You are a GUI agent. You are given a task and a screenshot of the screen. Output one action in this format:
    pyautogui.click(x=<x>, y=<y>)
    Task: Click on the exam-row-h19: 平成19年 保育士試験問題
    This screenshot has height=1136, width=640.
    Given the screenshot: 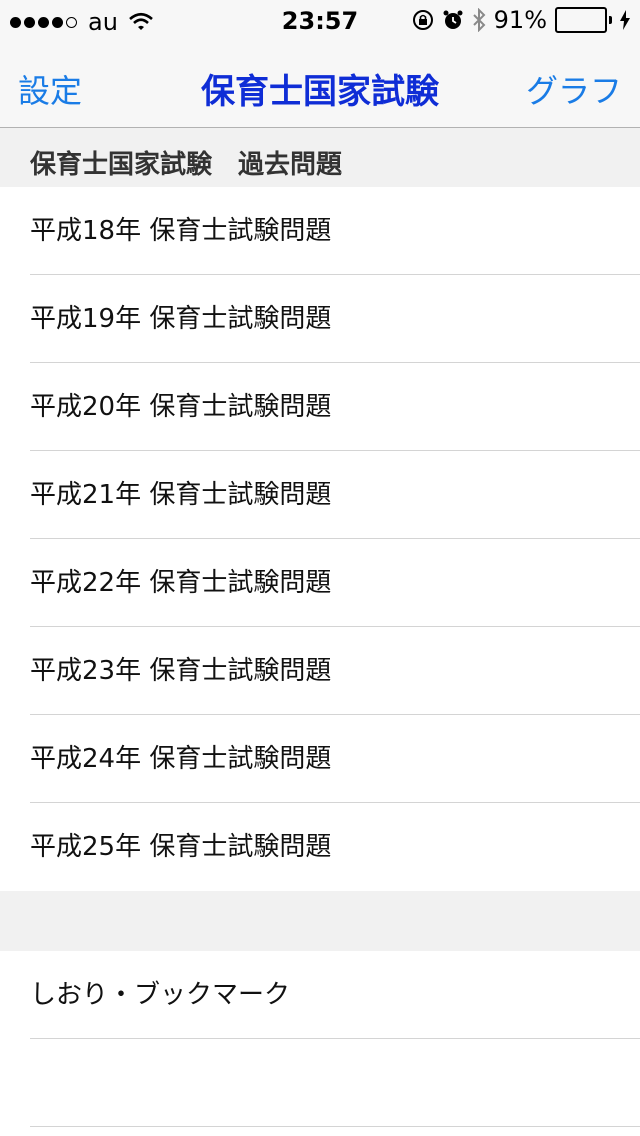 What is the action you would take?
    pyautogui.click(x=320, y=319)
    